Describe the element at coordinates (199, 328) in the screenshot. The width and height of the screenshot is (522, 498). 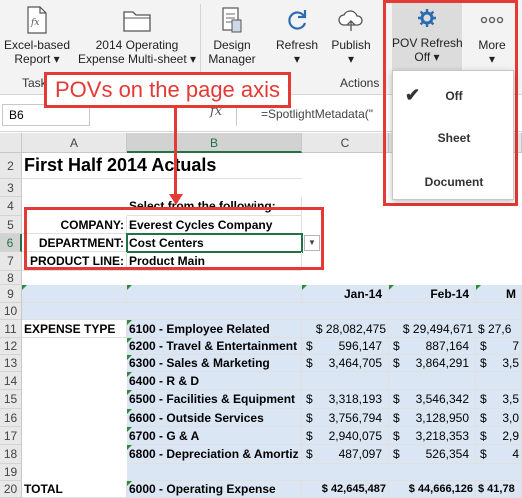
I see `account-label: 6100 - Employee Related` at that location.